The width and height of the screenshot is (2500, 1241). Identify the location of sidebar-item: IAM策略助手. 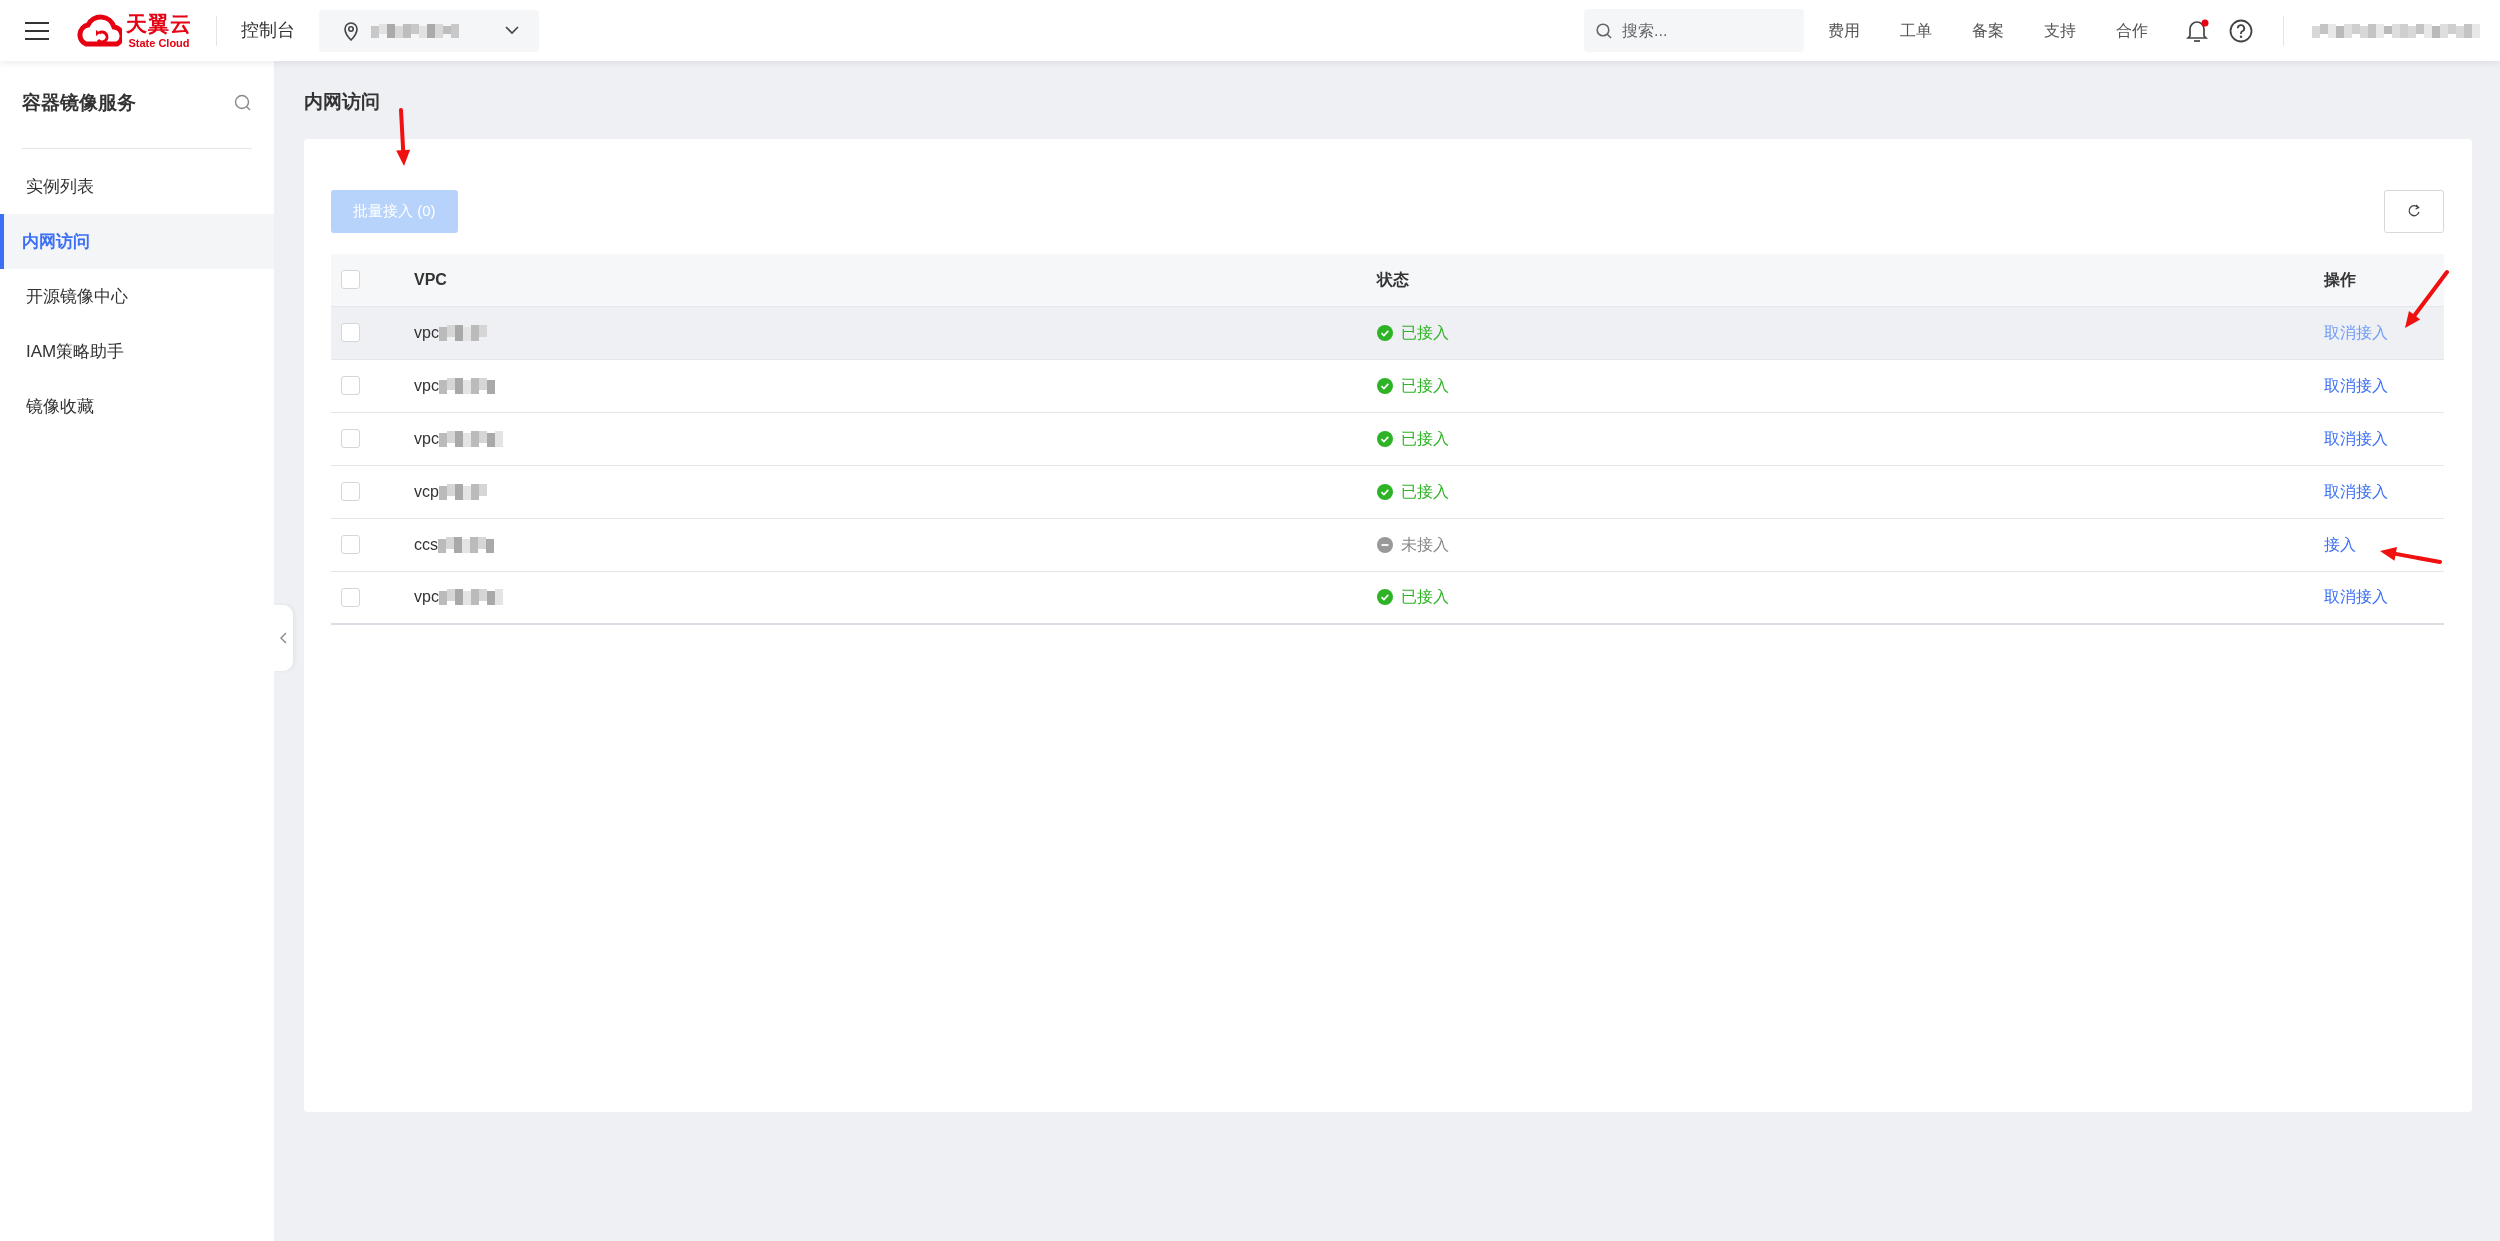
(137, 351).